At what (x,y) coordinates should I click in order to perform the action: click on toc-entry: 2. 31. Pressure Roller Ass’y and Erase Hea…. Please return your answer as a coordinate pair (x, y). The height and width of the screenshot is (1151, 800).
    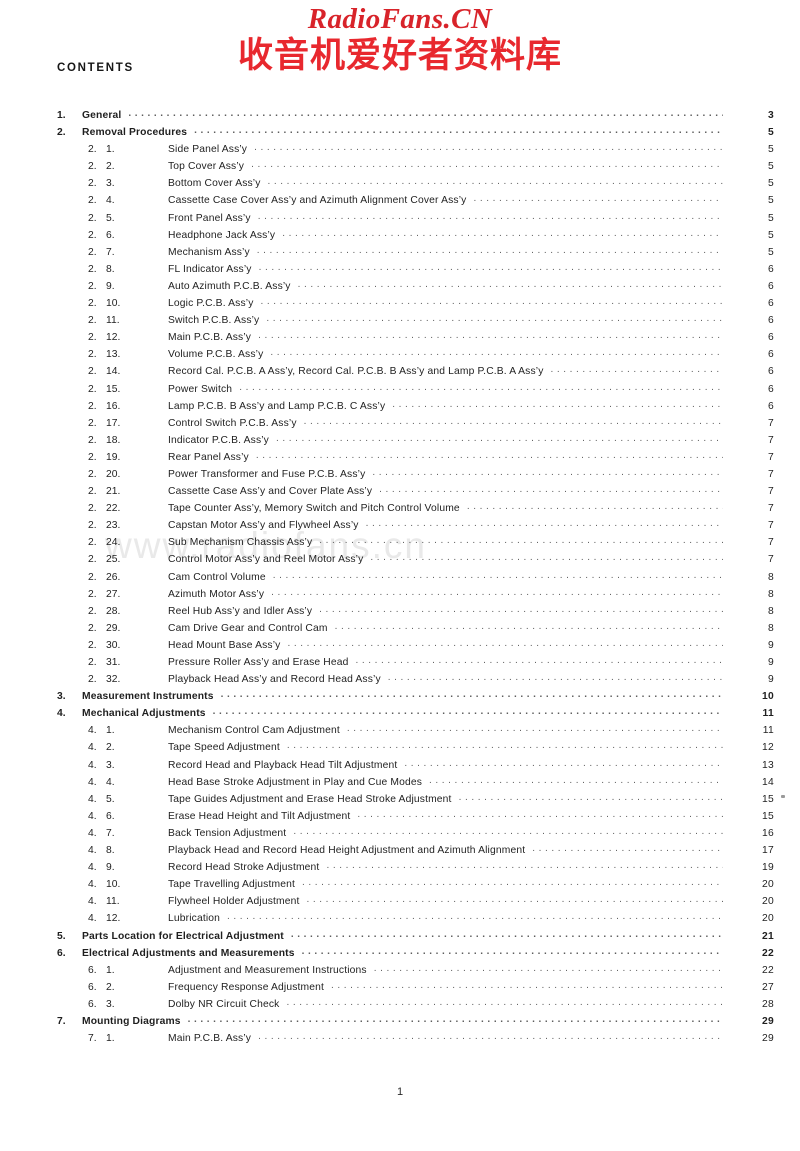
    Looking at the image, I should click on (400, 663).